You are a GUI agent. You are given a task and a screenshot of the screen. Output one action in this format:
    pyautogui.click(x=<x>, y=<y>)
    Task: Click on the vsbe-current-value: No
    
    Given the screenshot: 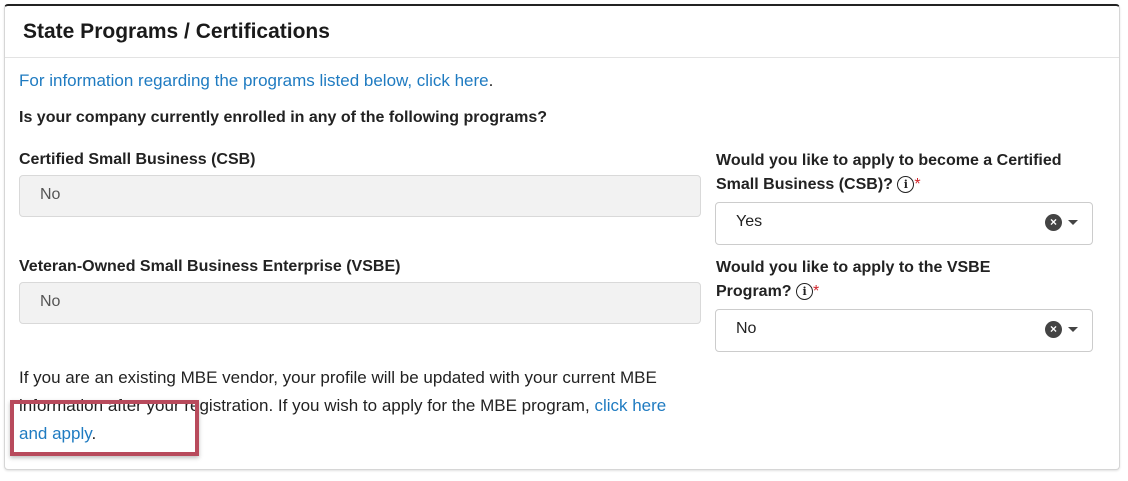 What is the action you would take?
    pyautogui.click(x=360, y=303)
    